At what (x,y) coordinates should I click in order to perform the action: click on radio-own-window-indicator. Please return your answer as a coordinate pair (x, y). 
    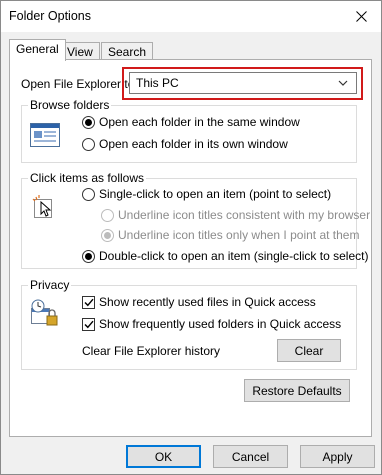
    Looking at the image, I should click on (88, 144).